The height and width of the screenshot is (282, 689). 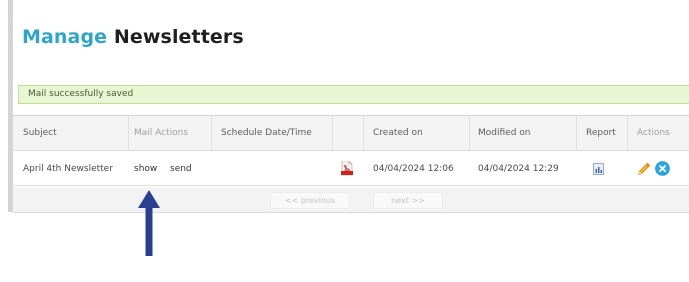 What do you see at coordinates (310, 200) in the screenshot?
I see `previous-page-button: << previous` at bounding box center [310, 200].